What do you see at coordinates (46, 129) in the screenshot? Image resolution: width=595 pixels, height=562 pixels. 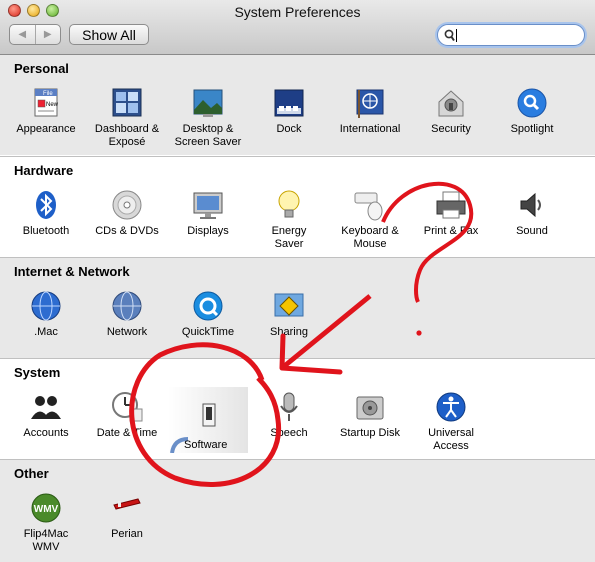 I see `pane-label: Appearance` at bounding box center [46, 129].